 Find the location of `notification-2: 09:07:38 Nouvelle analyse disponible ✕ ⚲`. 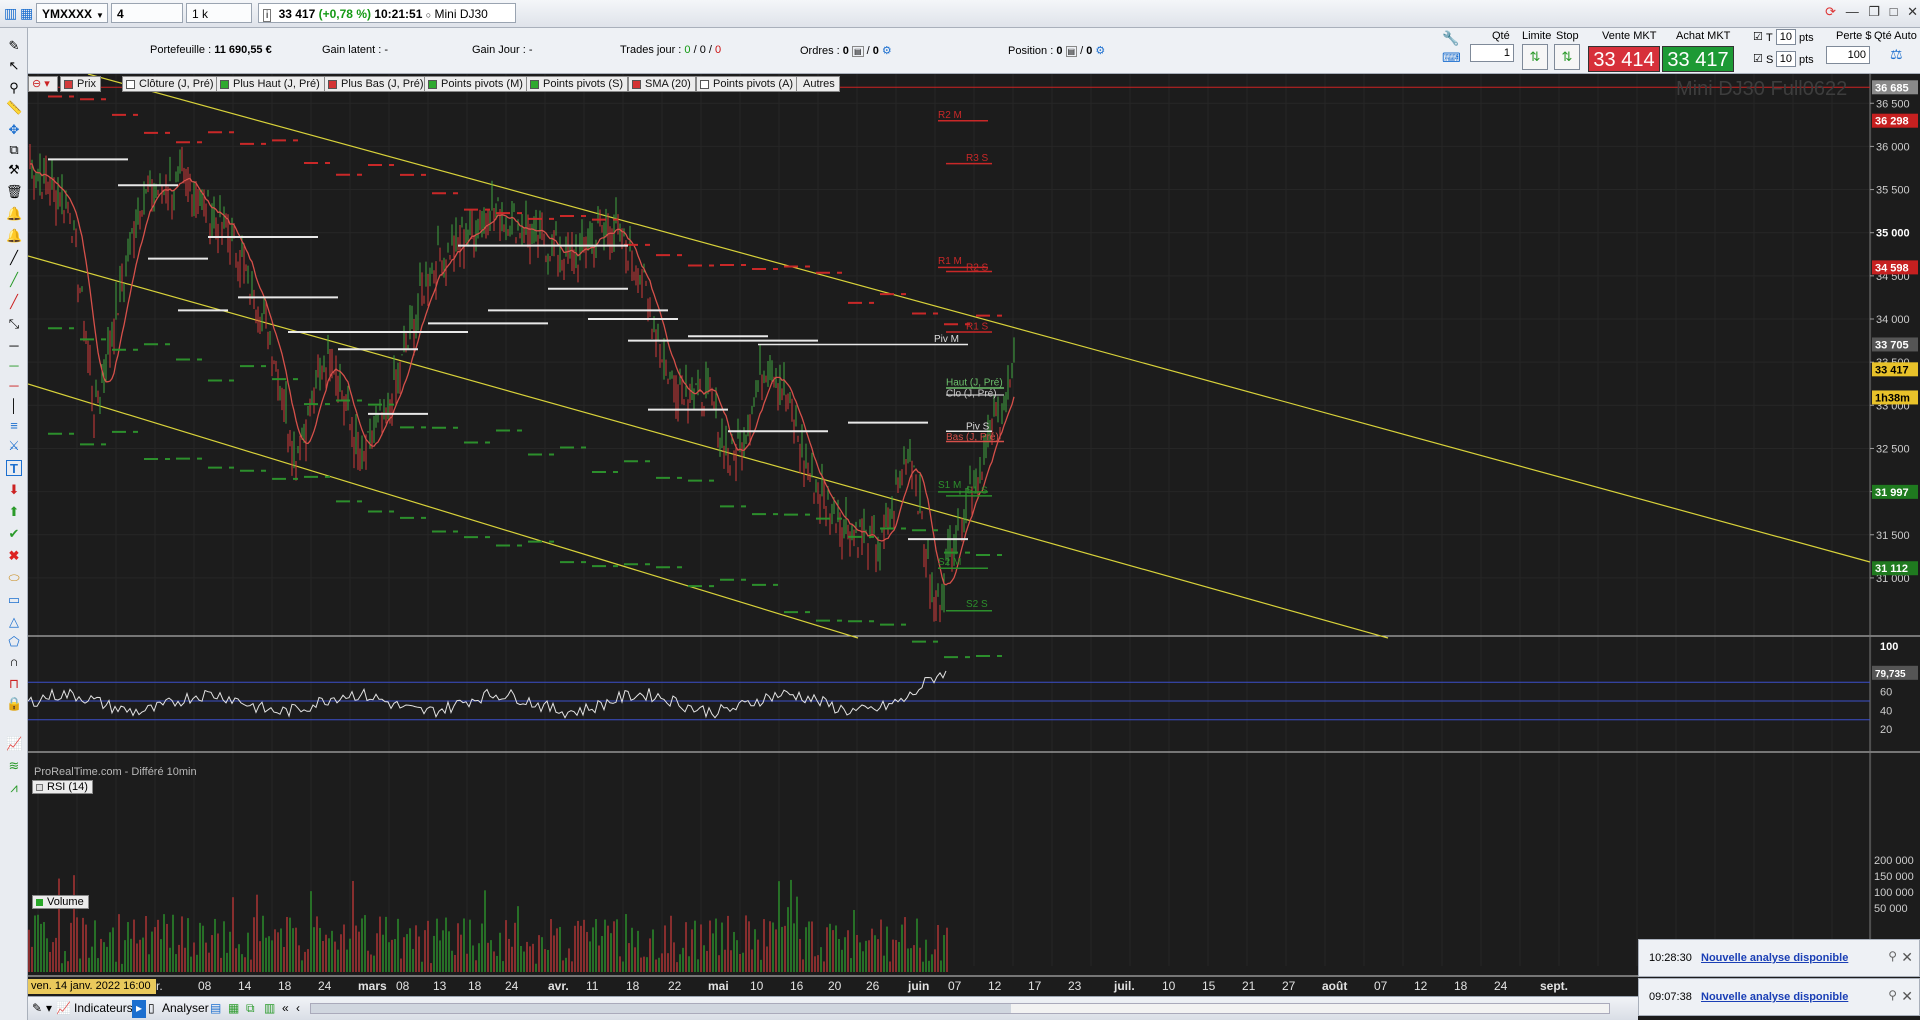

notification-2: 09:07:38 Nouvelle analyse disponible ✕ ⚲ is located at coordinates (1779, 997).